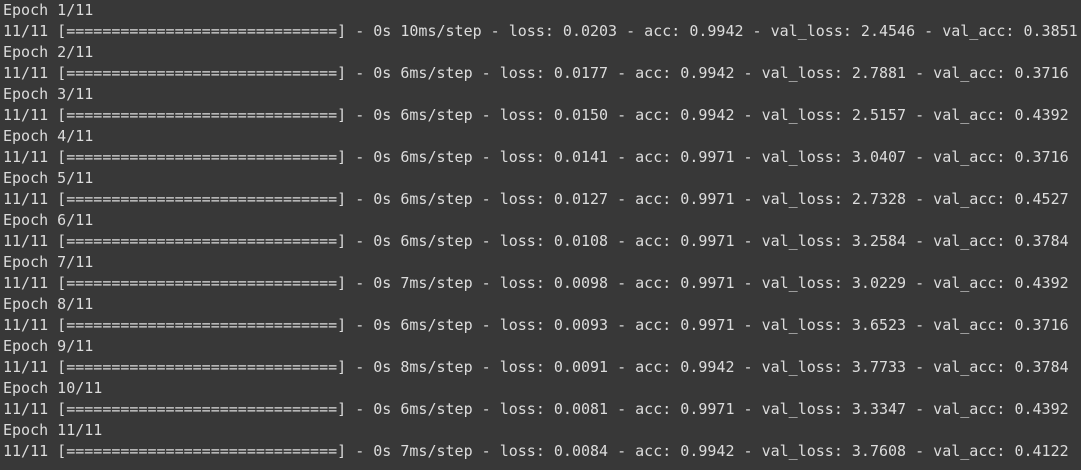  What do you see at coordinates (48, 178) in the screenshot?
I see `epoch-header-line: Epoch 5/11` at bounding box center [48, 178].